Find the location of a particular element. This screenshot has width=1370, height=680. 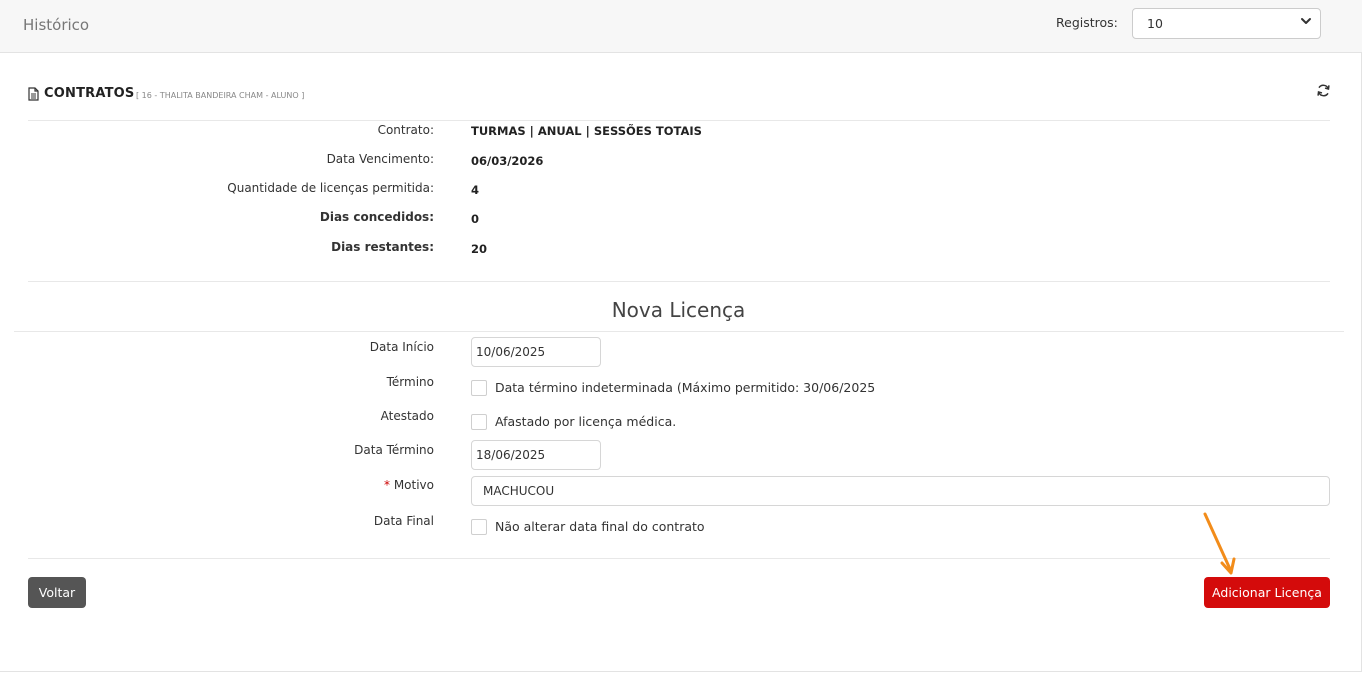

data-termino-label: Data Término is located at coordinates (394, 450).